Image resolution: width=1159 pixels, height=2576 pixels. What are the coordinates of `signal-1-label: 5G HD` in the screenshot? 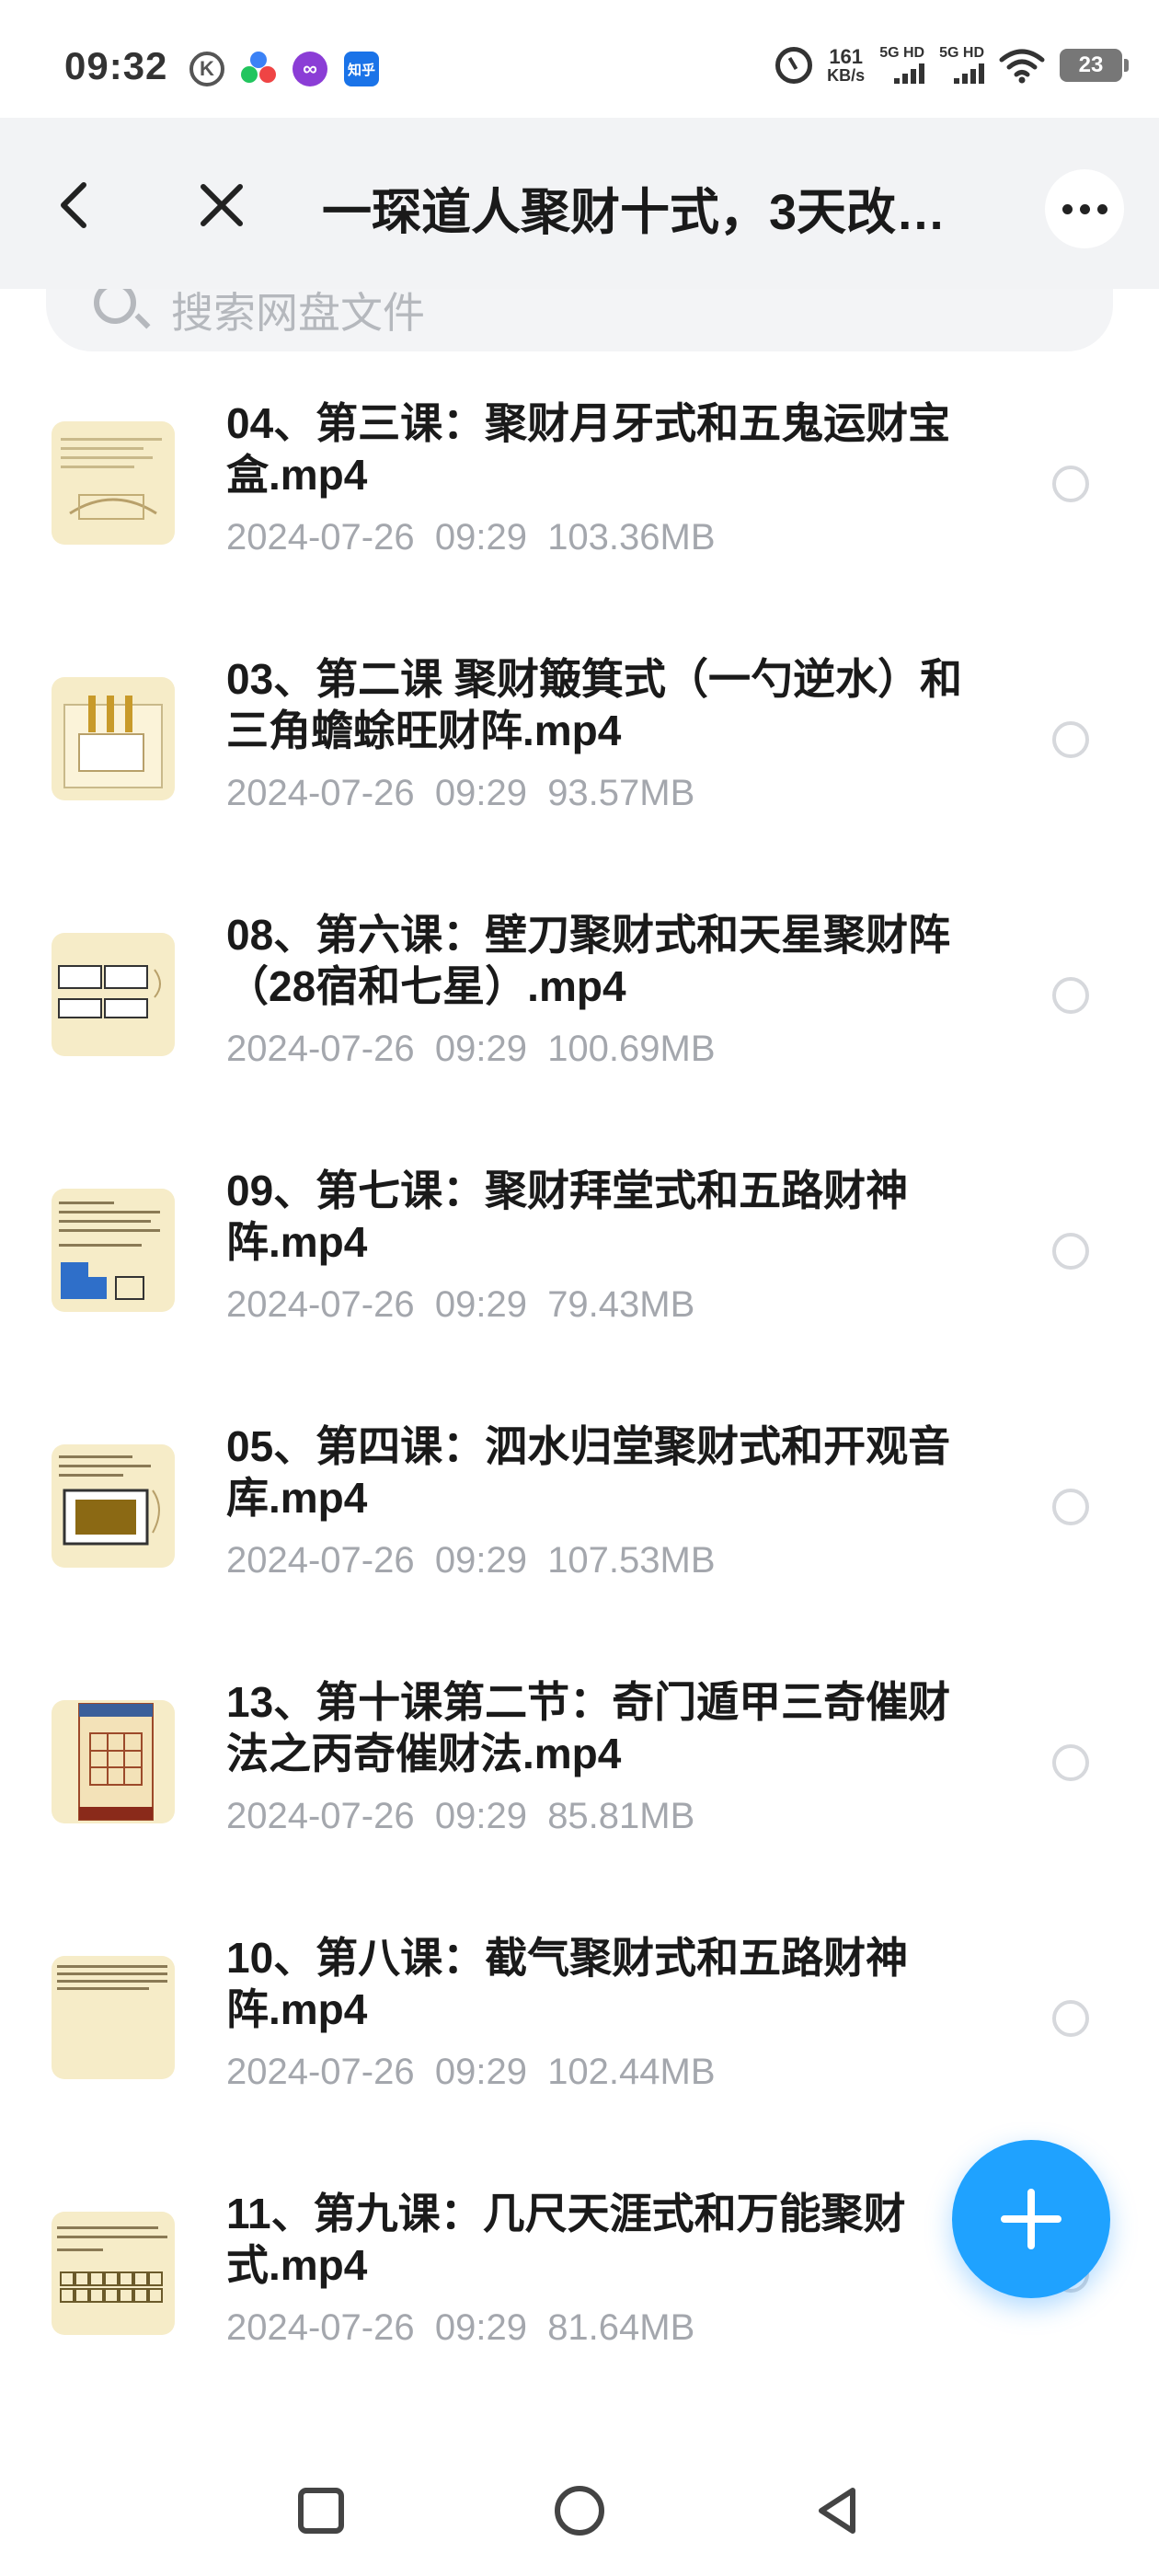 It's located at (902, 53).